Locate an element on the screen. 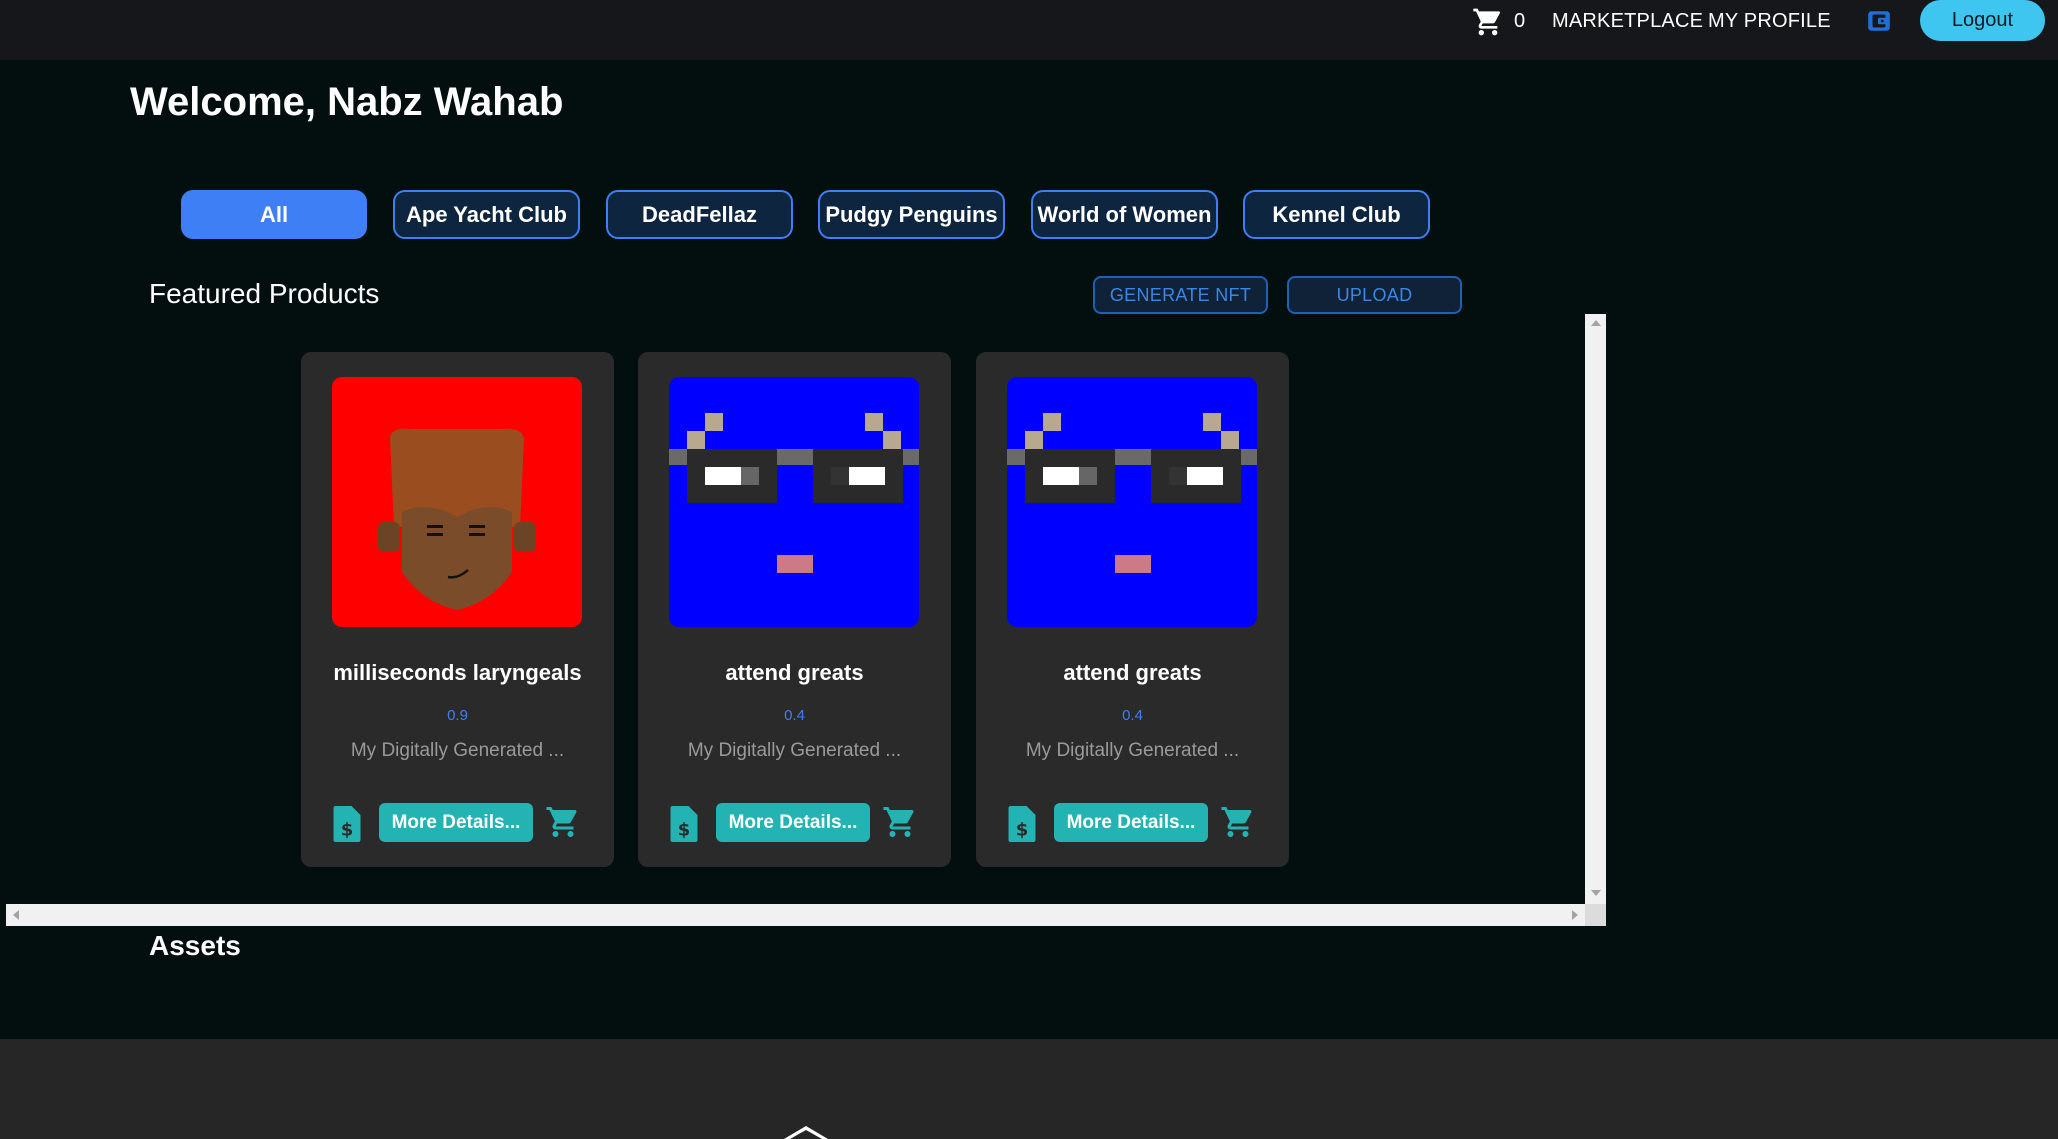 Image resolution: width=2058 pixels, height=1139 pixels. scroll-left-arrow is located at coordinates (16, 915).